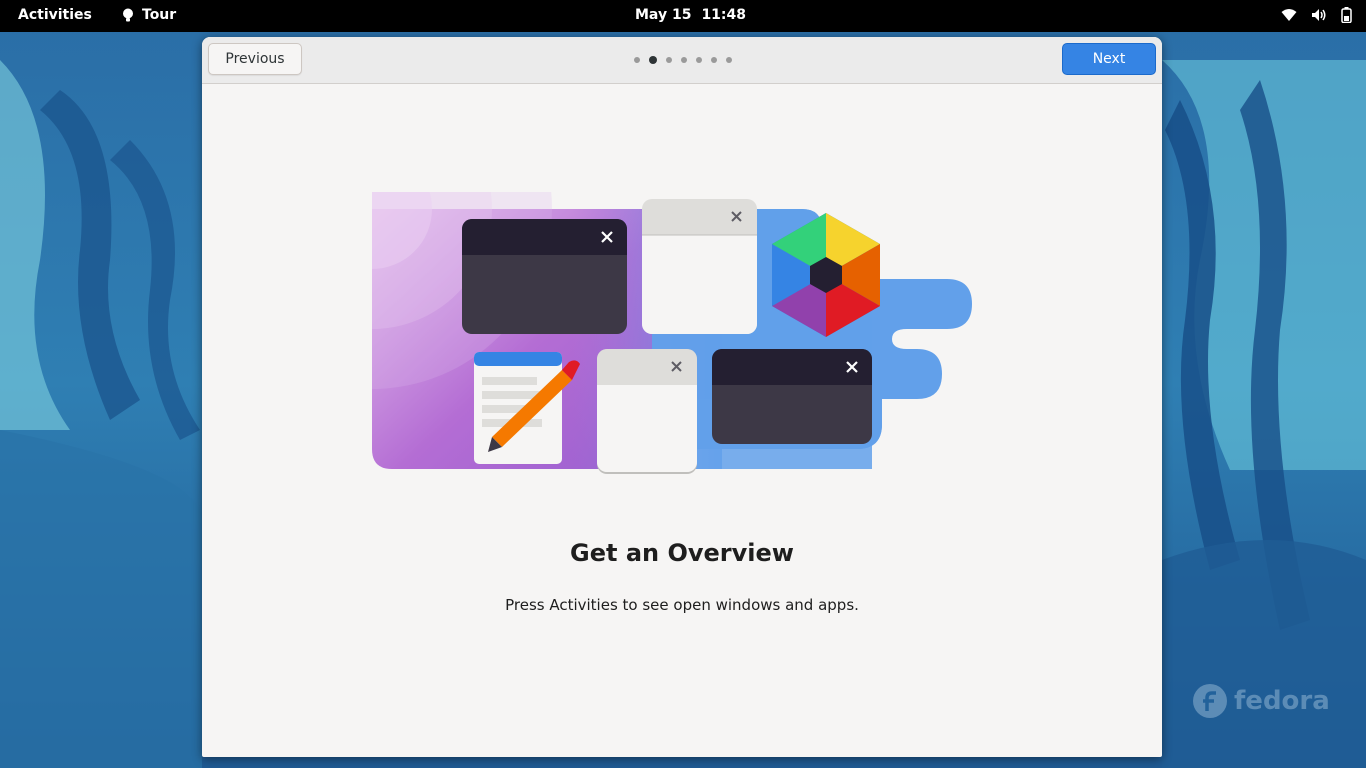 The height and width of the screenshot is (768, 1366). What do you see at coordinates (699, 266) in the screenshot?
I see `light-window-illustration` at bounding box center [699, 266].